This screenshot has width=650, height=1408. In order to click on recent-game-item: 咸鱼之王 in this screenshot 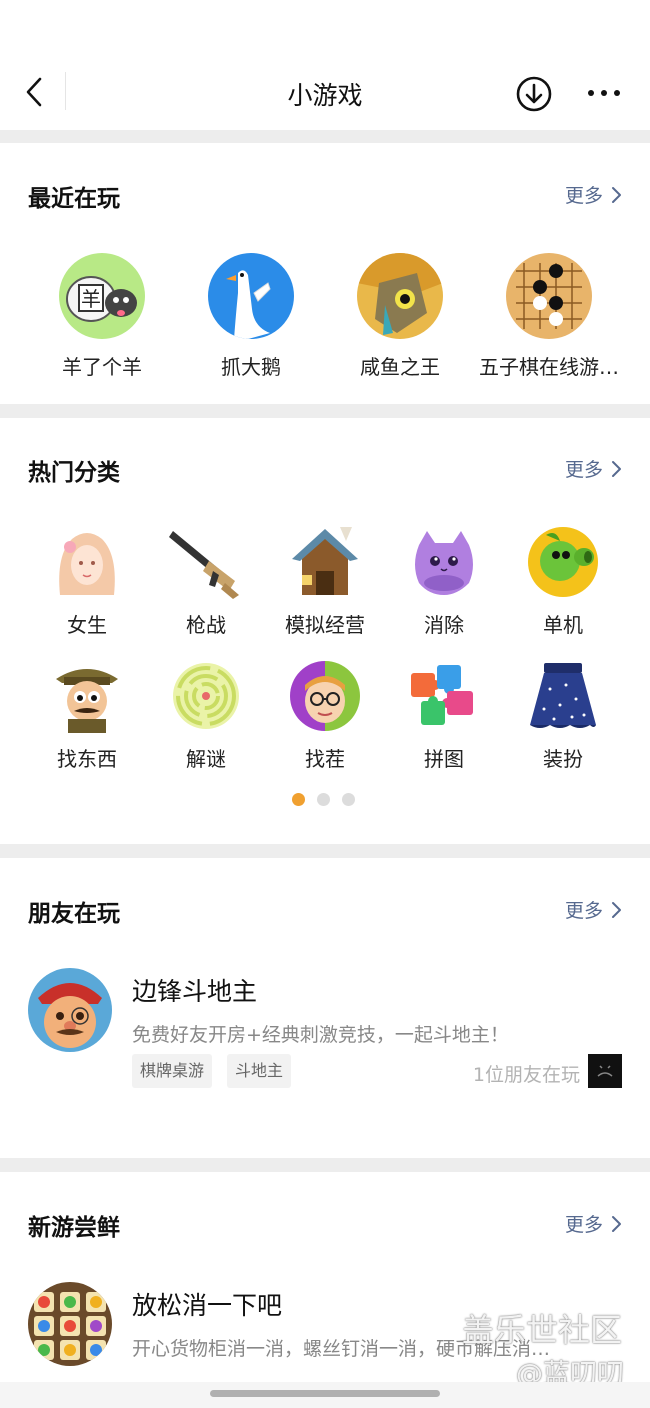, I will do `click(400, 316)`.